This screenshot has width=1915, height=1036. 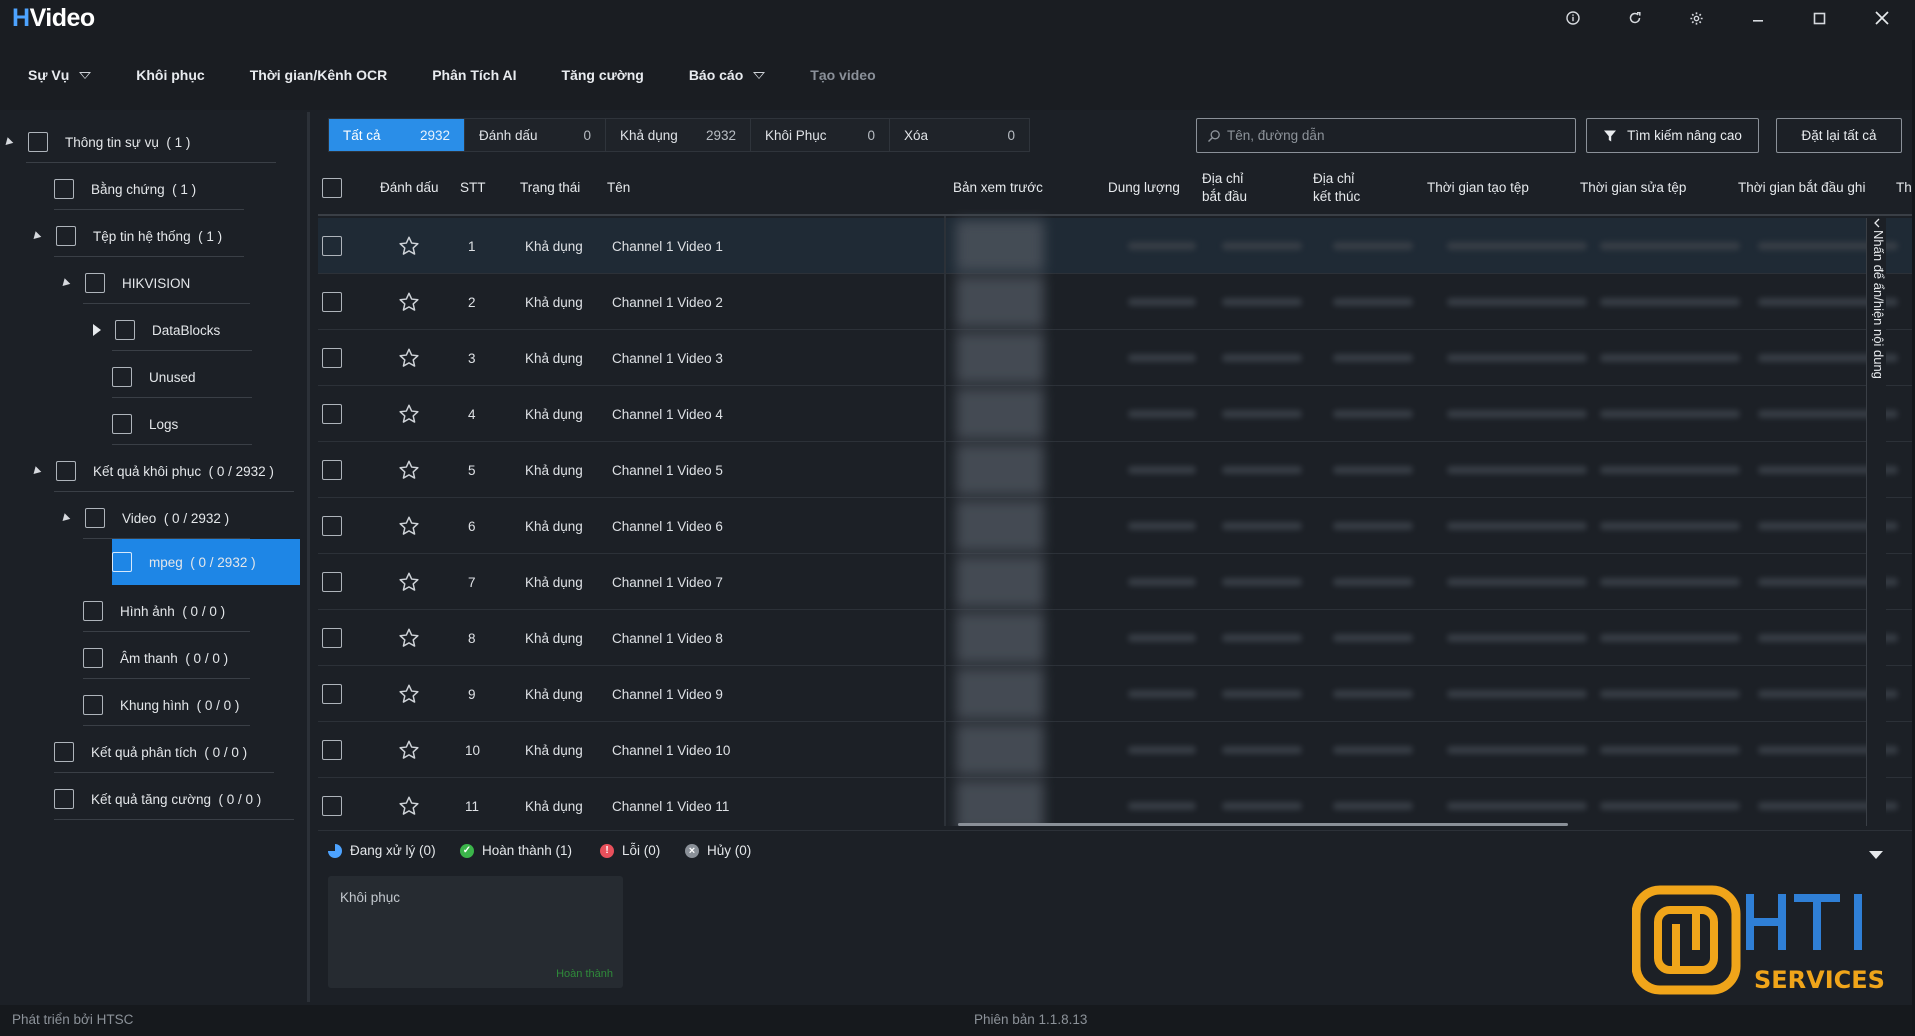 What do you see at coordinates (1116, 470) in the screenshot?
I see `table-row: 5 Khả dụng Channel 1 Video 5` at bounding box center [1116, 470].